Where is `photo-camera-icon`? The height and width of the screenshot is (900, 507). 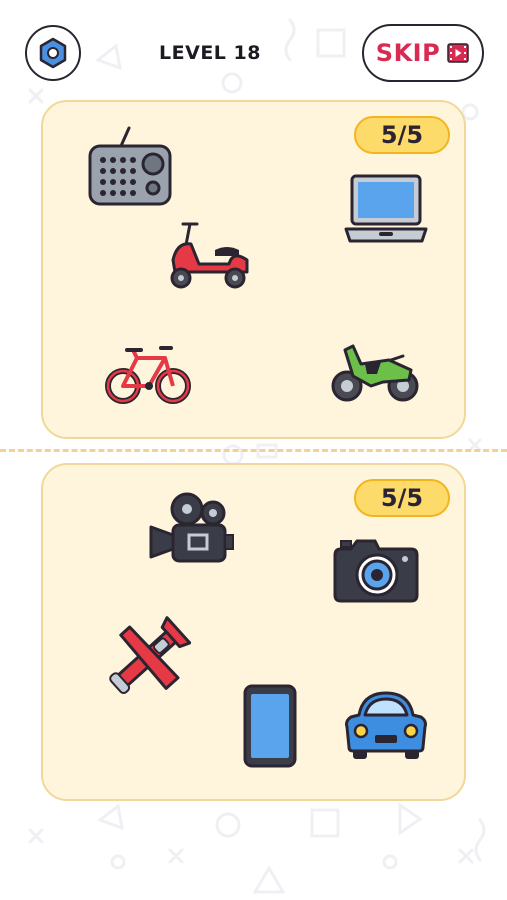 photo-camera-icon is located at coordinates (376, 571).